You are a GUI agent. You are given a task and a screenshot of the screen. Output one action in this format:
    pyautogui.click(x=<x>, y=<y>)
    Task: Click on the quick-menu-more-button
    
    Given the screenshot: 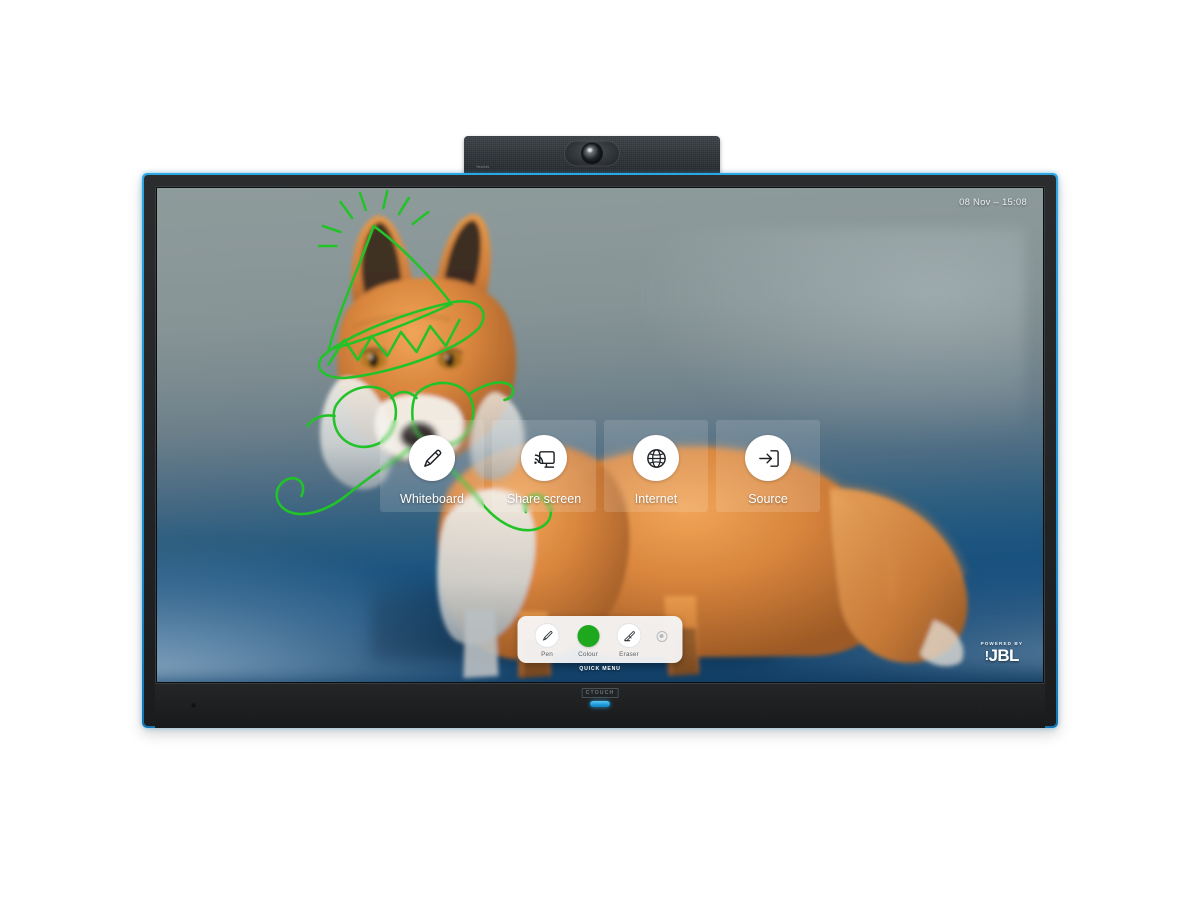 What is the action you would take?
    pyautogui.click(x=662, y=636)
    